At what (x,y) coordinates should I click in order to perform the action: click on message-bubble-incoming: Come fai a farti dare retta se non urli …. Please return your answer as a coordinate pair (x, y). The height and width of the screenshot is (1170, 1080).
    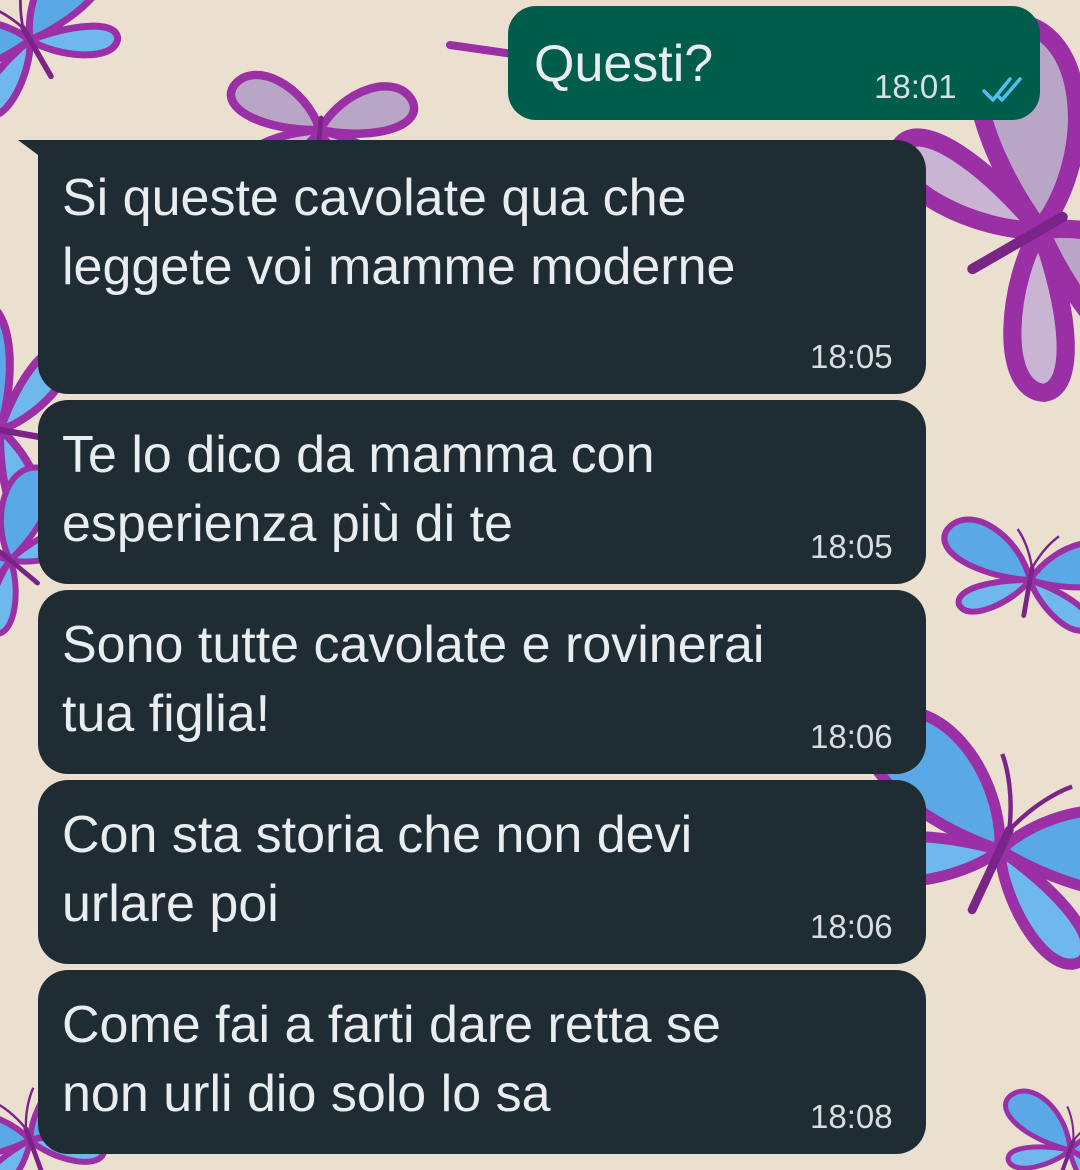
    Looking at the image, I should click on (482, 1062).